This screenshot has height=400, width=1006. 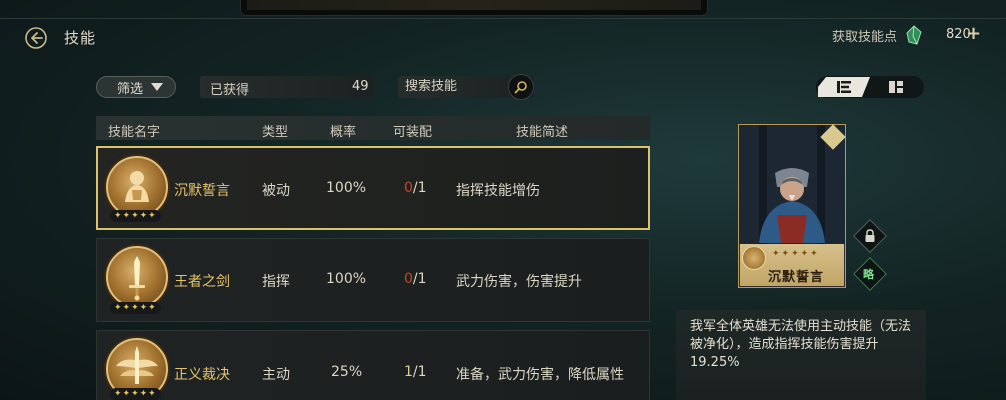 I want to click on column-header-rate: 概率, so click(x=343, y=132).